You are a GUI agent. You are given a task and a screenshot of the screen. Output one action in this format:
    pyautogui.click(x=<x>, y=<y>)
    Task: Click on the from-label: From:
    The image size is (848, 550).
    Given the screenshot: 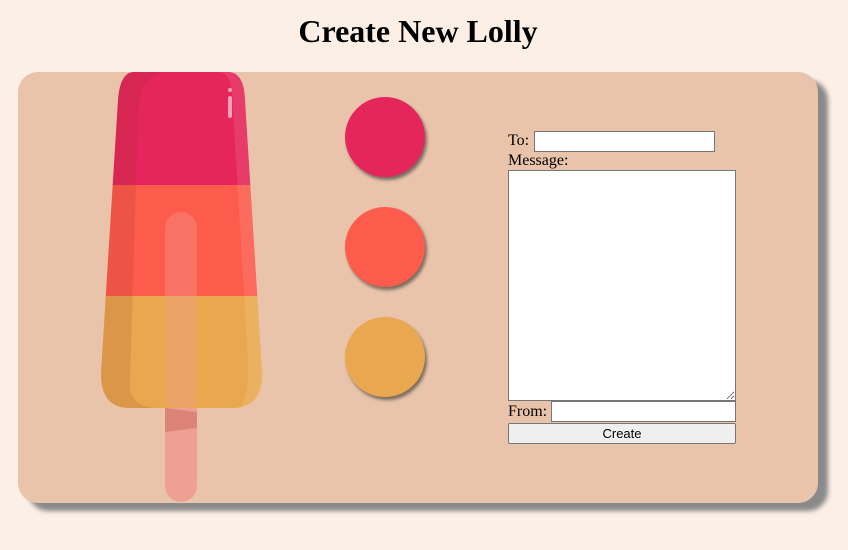 What is the action you would take?
    pyautogui.click(x=528, y=411)
    